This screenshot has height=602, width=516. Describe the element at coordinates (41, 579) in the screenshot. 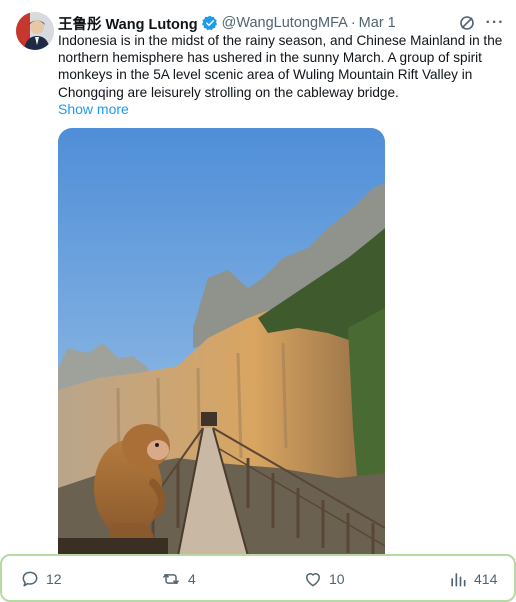

I see `reply-button: 12` at that location.